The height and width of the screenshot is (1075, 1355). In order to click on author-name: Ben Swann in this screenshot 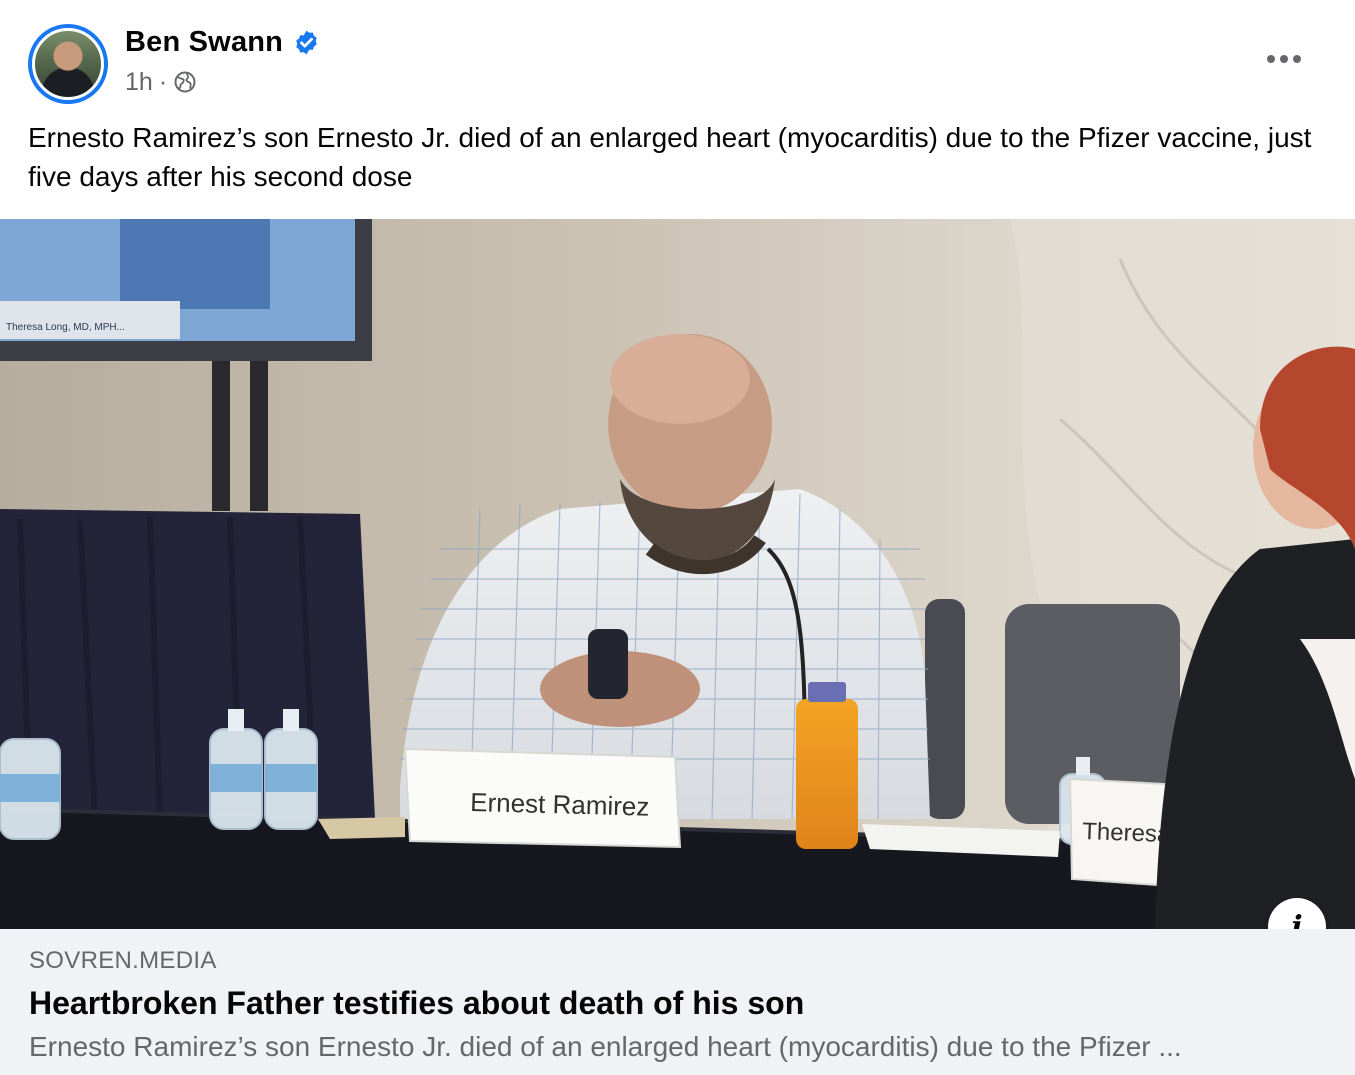, I will do `click(204, 42)`.